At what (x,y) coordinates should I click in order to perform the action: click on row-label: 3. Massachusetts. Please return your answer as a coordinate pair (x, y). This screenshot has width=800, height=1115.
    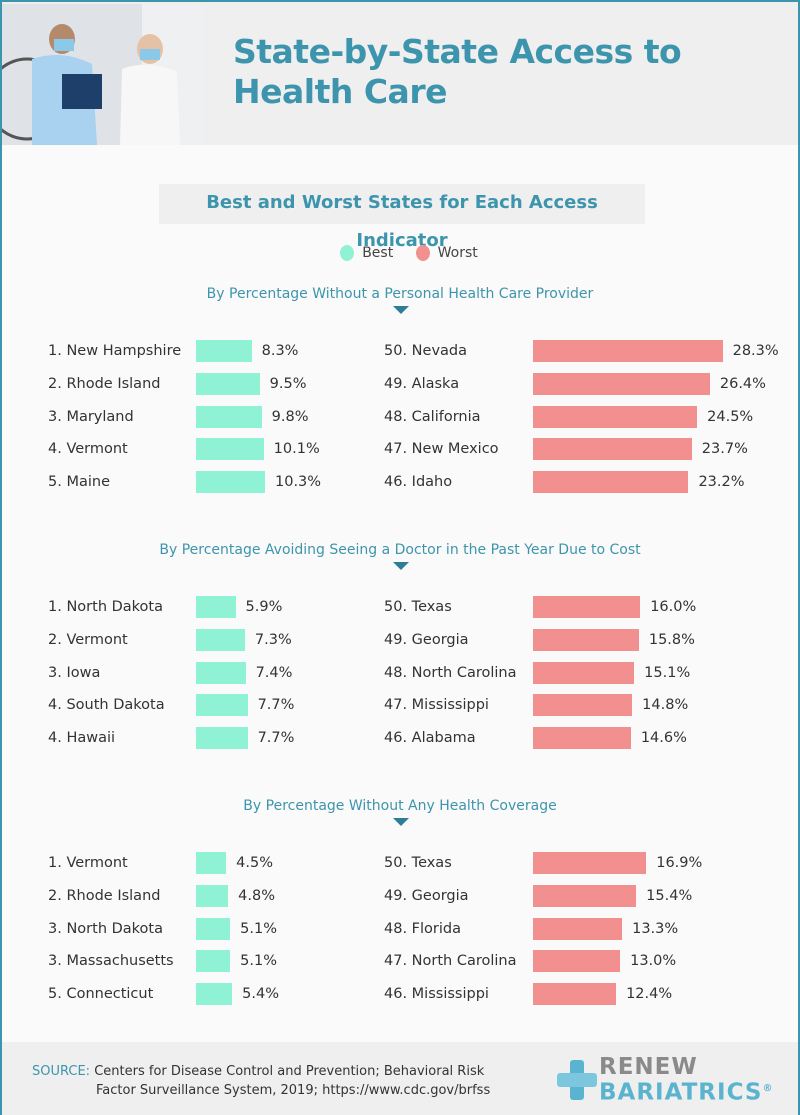
    Looking at the image, I should click on (111, 961).